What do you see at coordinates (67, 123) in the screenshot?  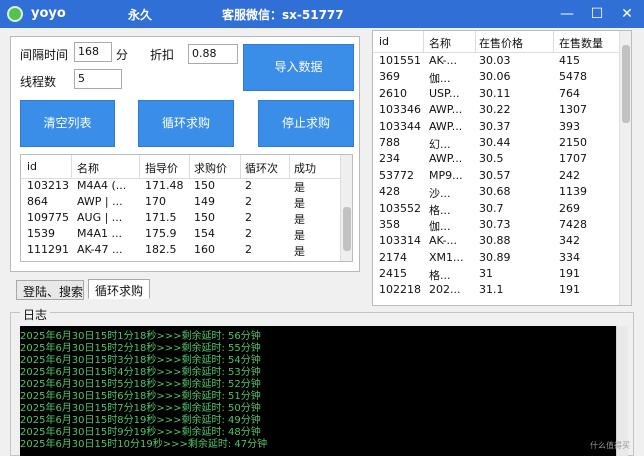 I see `clear-list-button: 清空列表` at bounding box center [67, 123].